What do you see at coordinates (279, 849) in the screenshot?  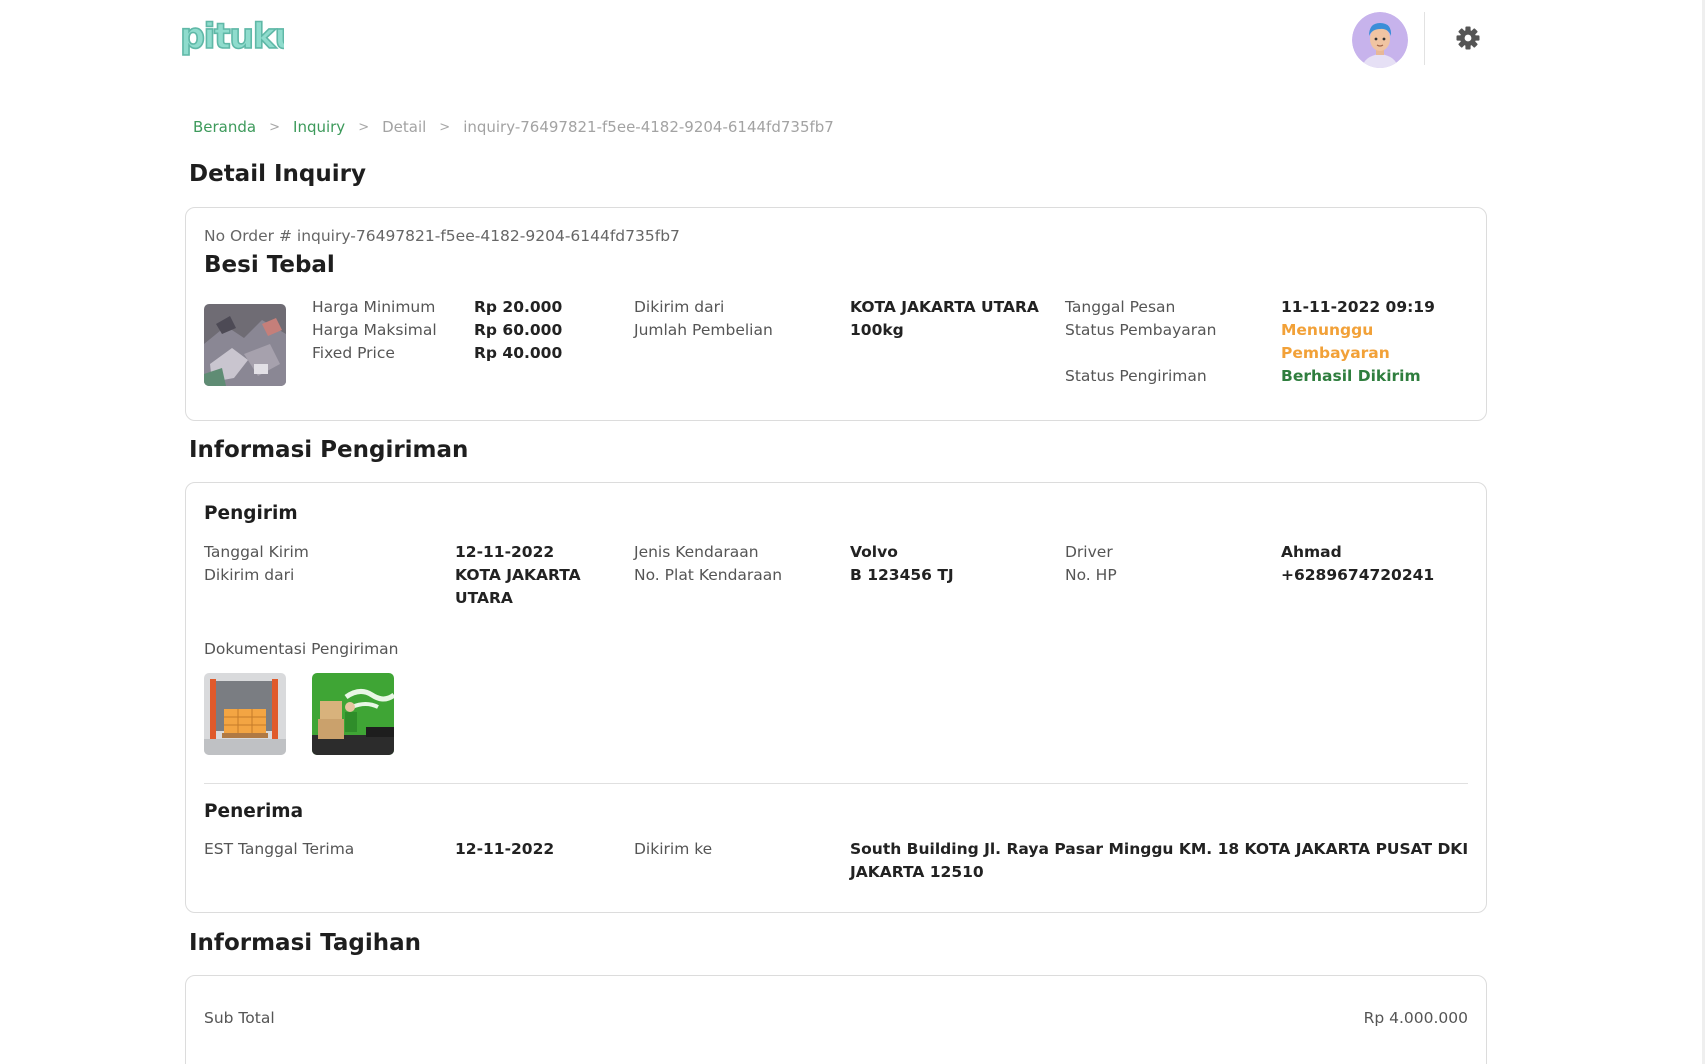 I see `est-tanggal-terima-label: EST Tanggal Terima` at bounding box center [279, 849].